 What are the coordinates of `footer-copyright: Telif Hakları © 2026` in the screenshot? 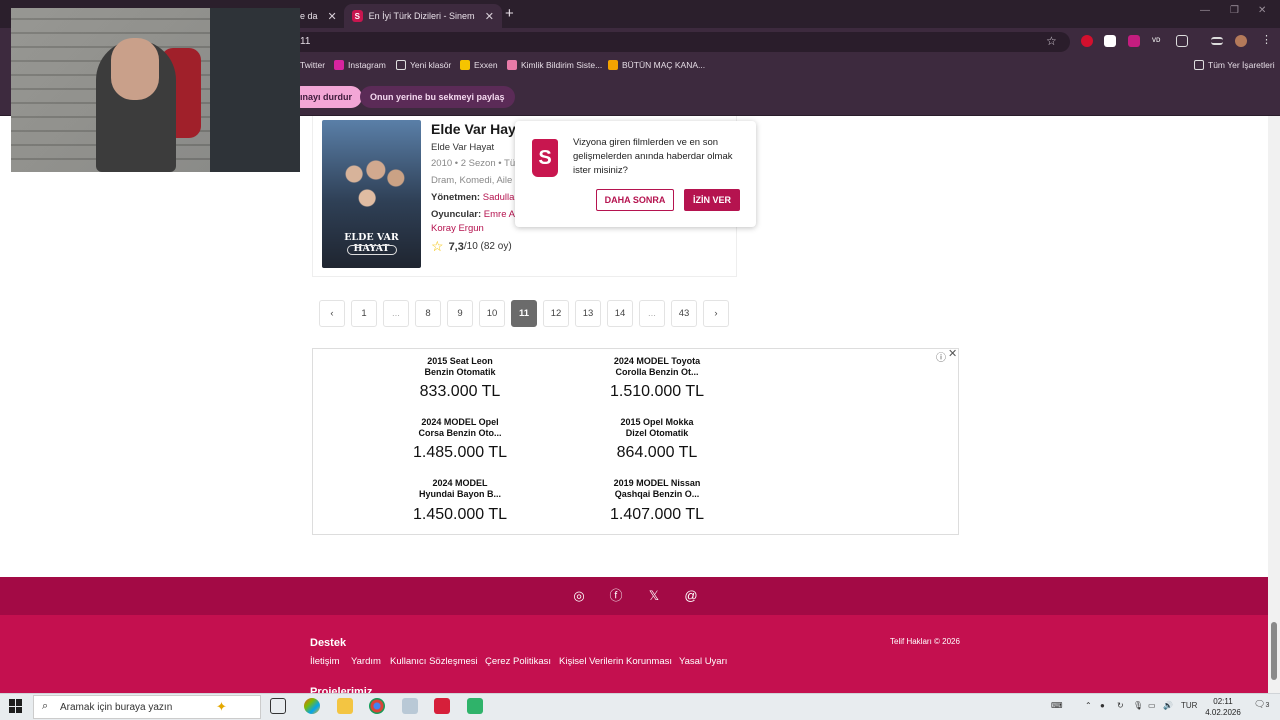 It's located at (925, 641).